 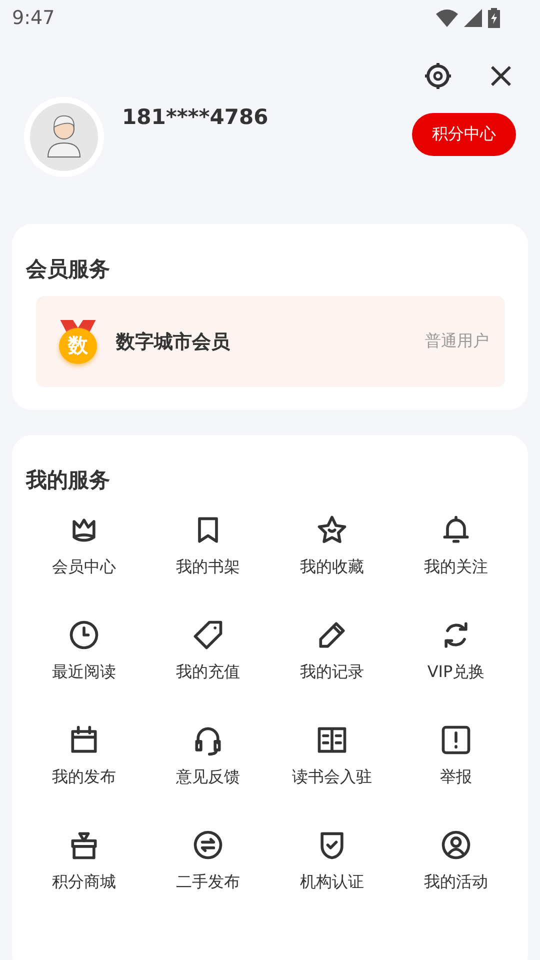 I want to click on member-row: 数 数字城市会员 普通用户, so click(x=270, y=341).